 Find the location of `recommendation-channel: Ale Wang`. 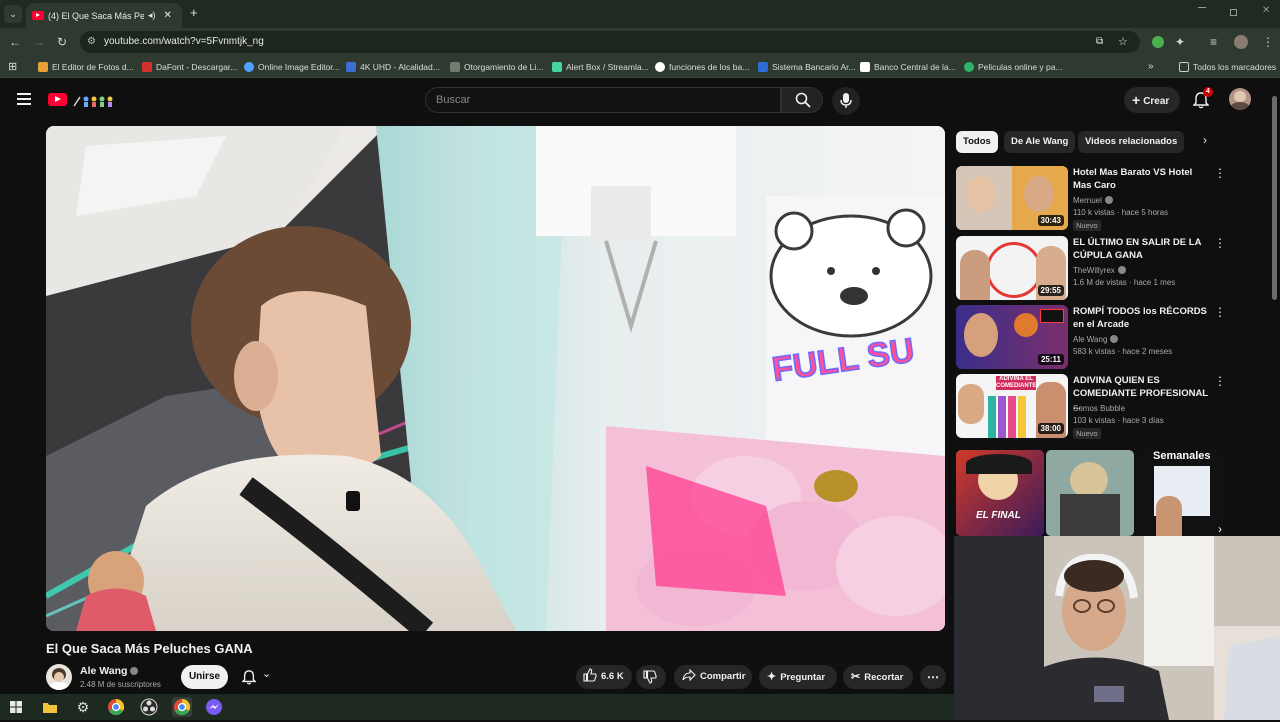

recommendation-channel: Ale Wang is located at coordinates (1096, 339).